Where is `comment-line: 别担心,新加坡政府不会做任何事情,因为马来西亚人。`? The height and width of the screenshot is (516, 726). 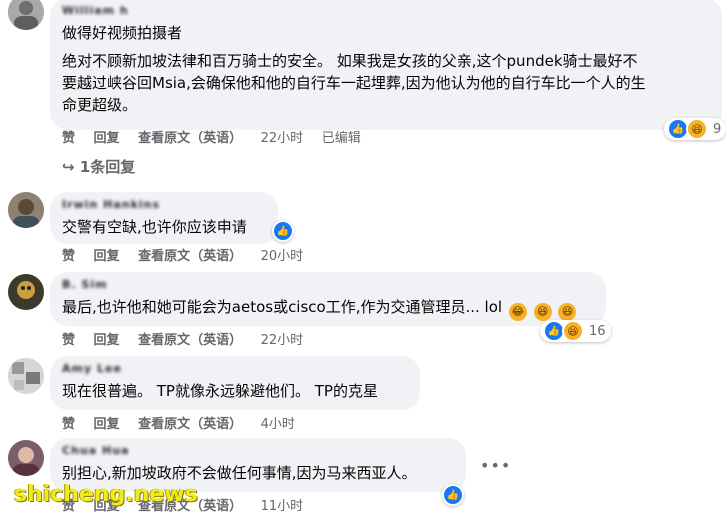
comment-line: 别担心,新加坡政府不会做任何事情,因为马来西亚人。 is located at coordinates (239, 473).